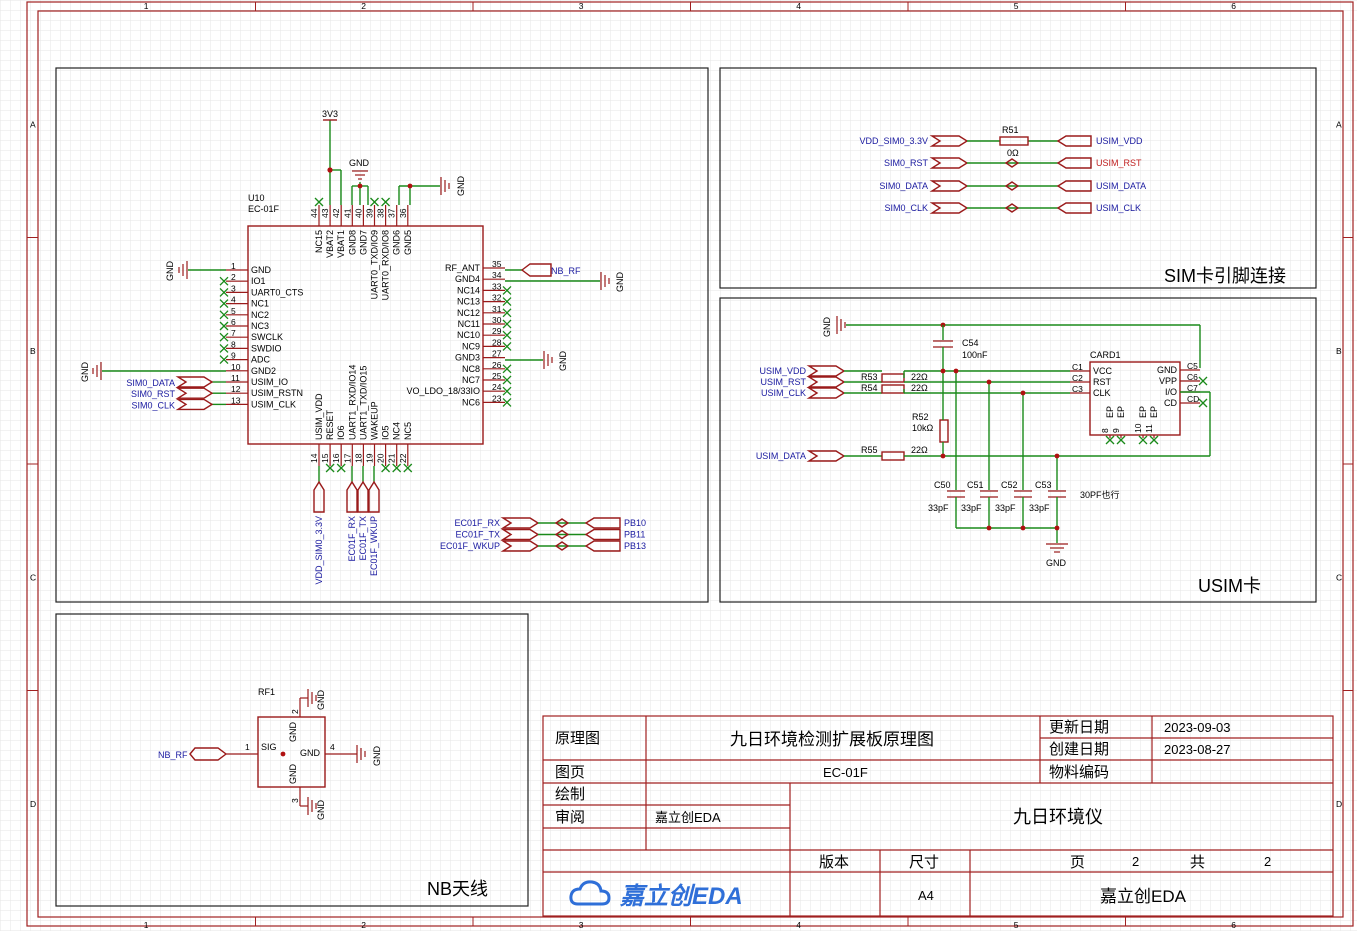  I want to click on tb-label-total: 共, so click(1197, 862).